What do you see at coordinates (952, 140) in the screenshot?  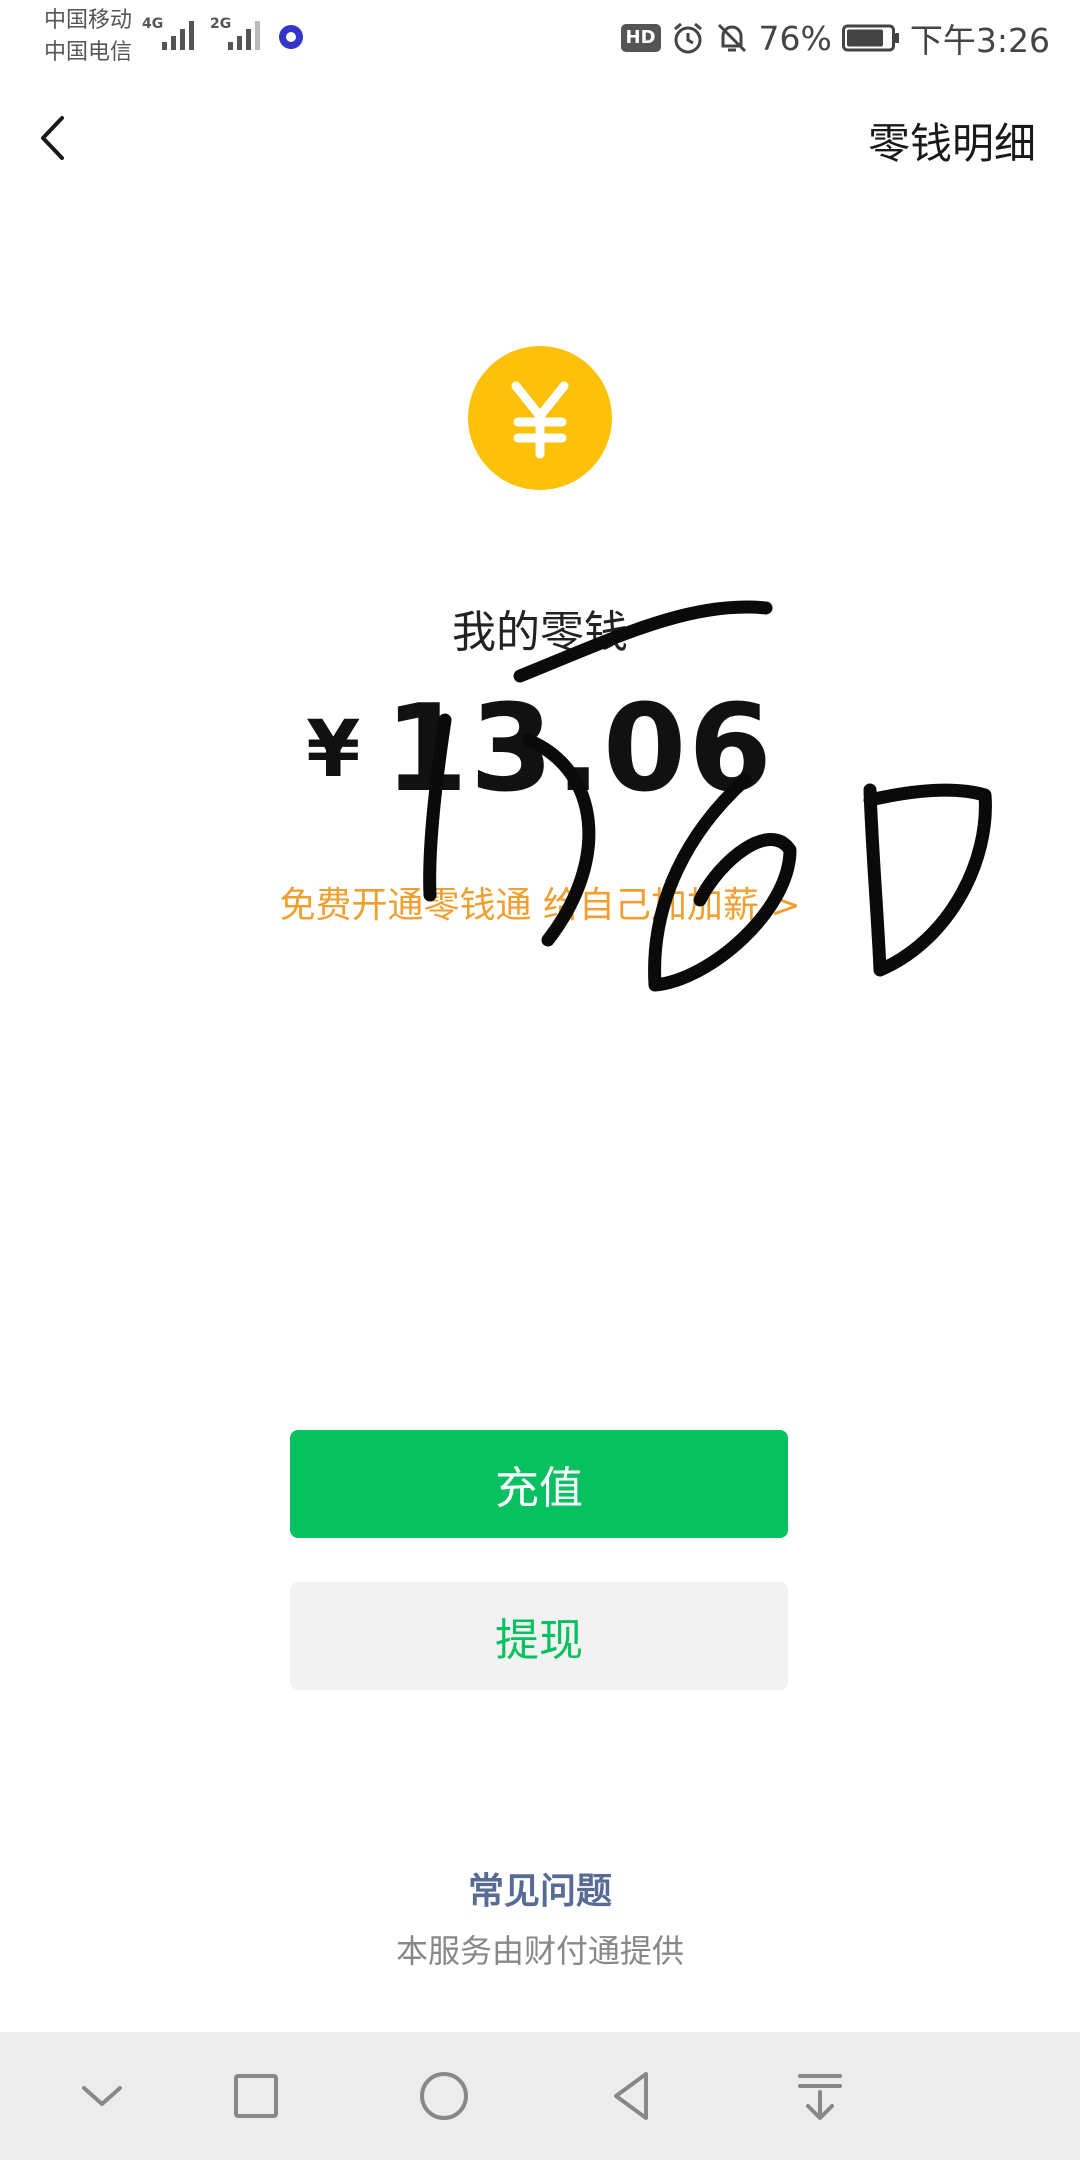 I see `transaction-details-link: 零钱明细` at bounding box center [952, 140].